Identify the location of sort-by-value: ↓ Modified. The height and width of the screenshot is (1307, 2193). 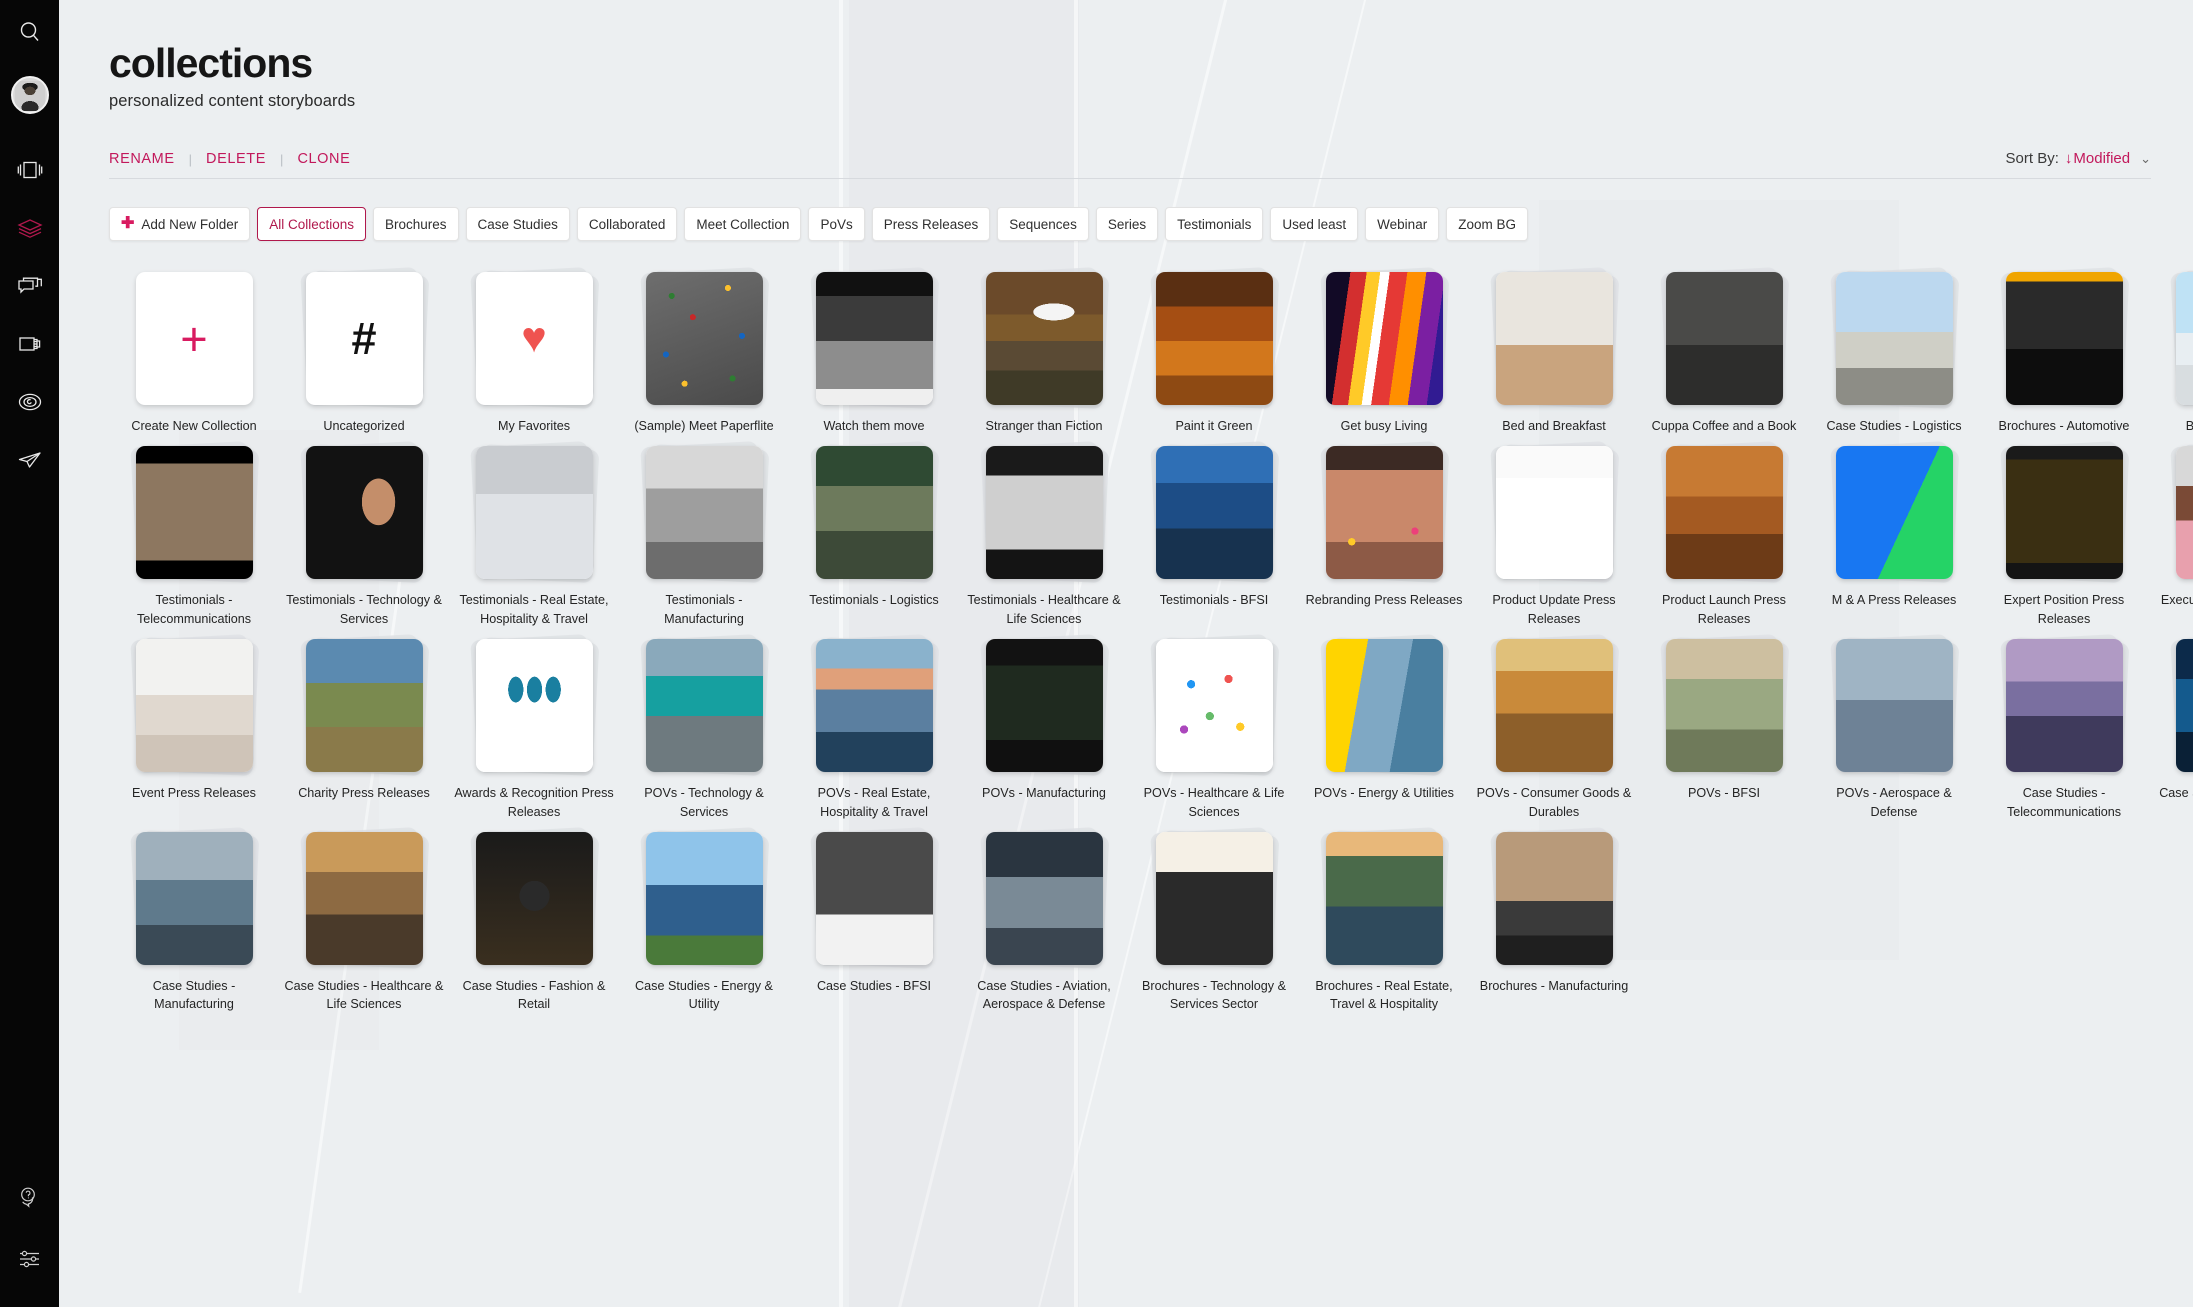
(2097, 158).